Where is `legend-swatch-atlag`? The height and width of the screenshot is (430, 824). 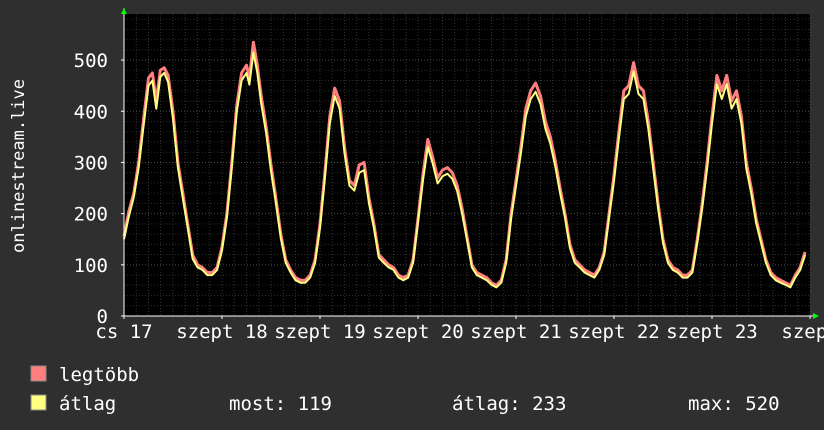 legend-swatch-atlag is located at coordinates (38, 402).